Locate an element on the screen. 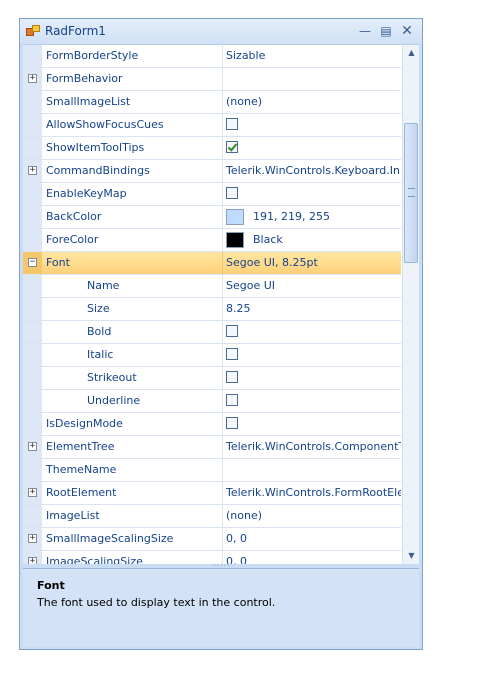 Image resolution: width=498 pixels, height=677 pixels. property-row: Bold is located at coordinates (212, 332).